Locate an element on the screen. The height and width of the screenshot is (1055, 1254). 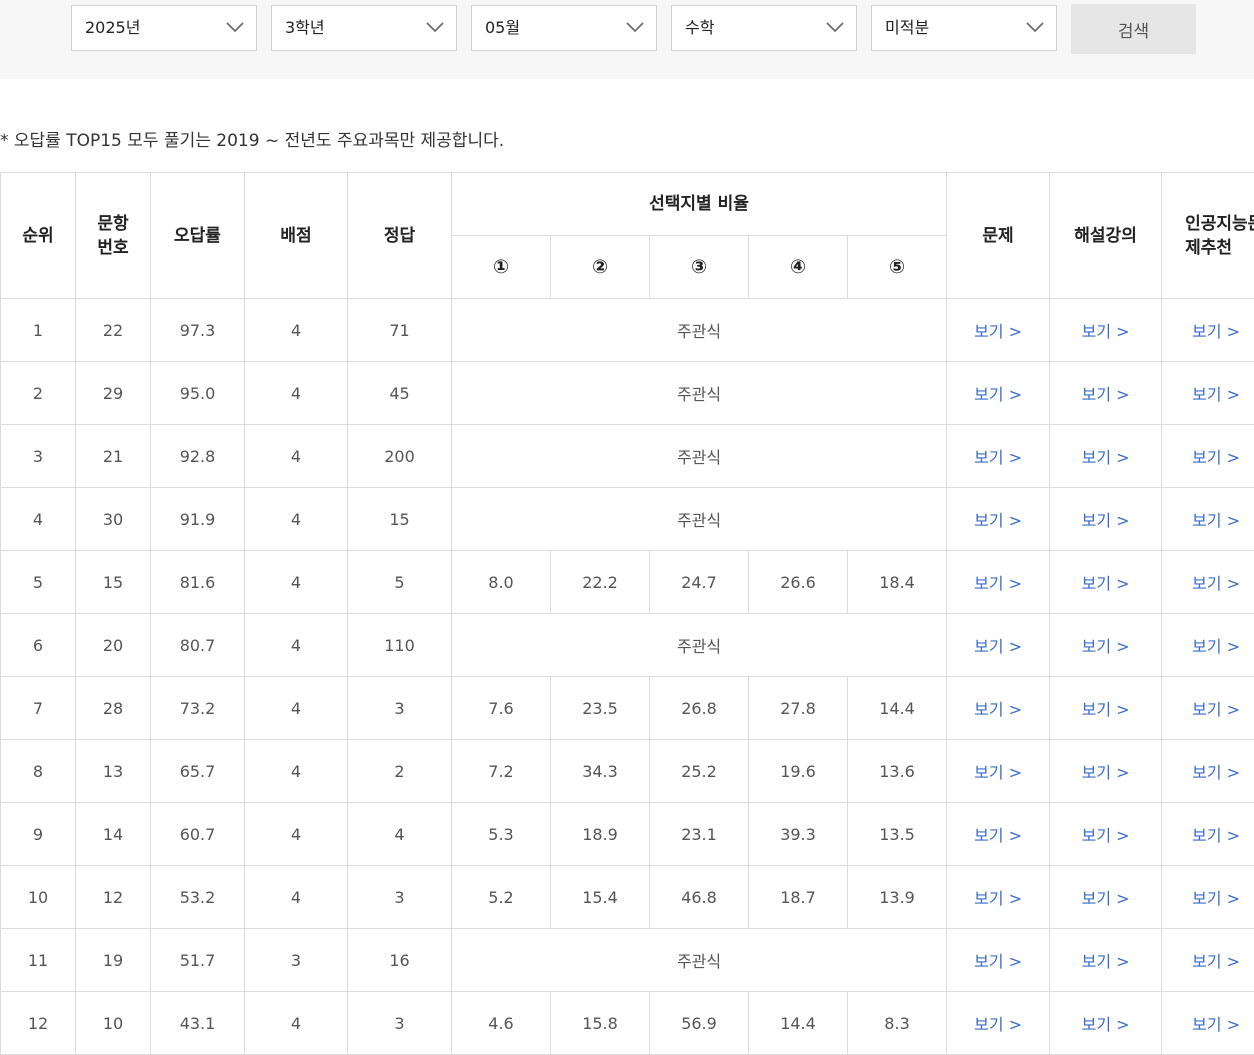
year-select-value: 2025년 is located at coordinates (113, 27).